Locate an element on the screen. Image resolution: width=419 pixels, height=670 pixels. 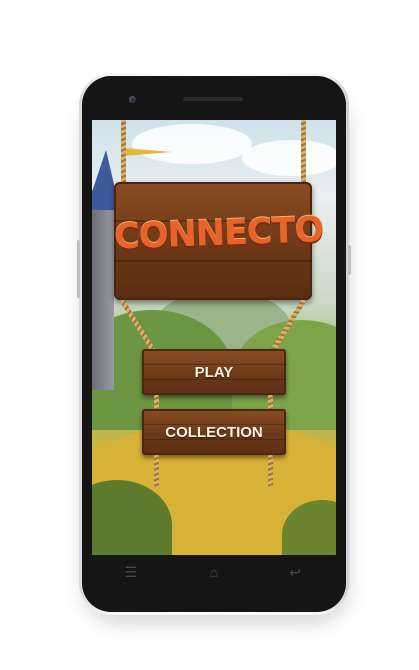
power-button is located at coordinates (349, 260).